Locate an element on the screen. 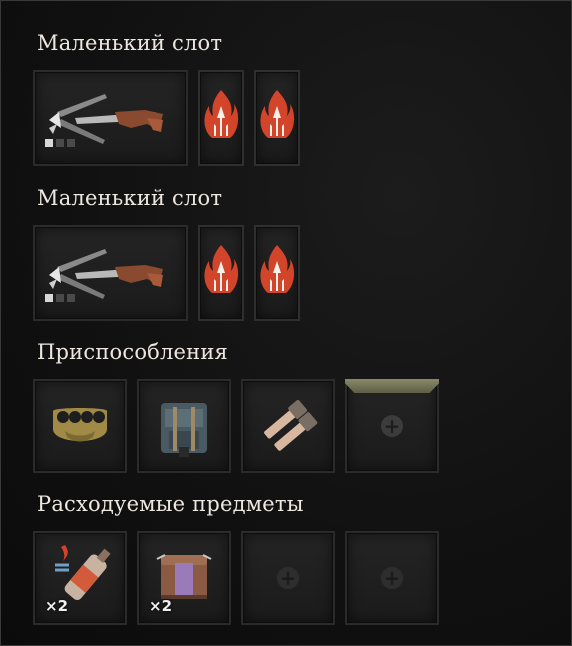  stun-grenades-icon is located at coordinates (291, 425).